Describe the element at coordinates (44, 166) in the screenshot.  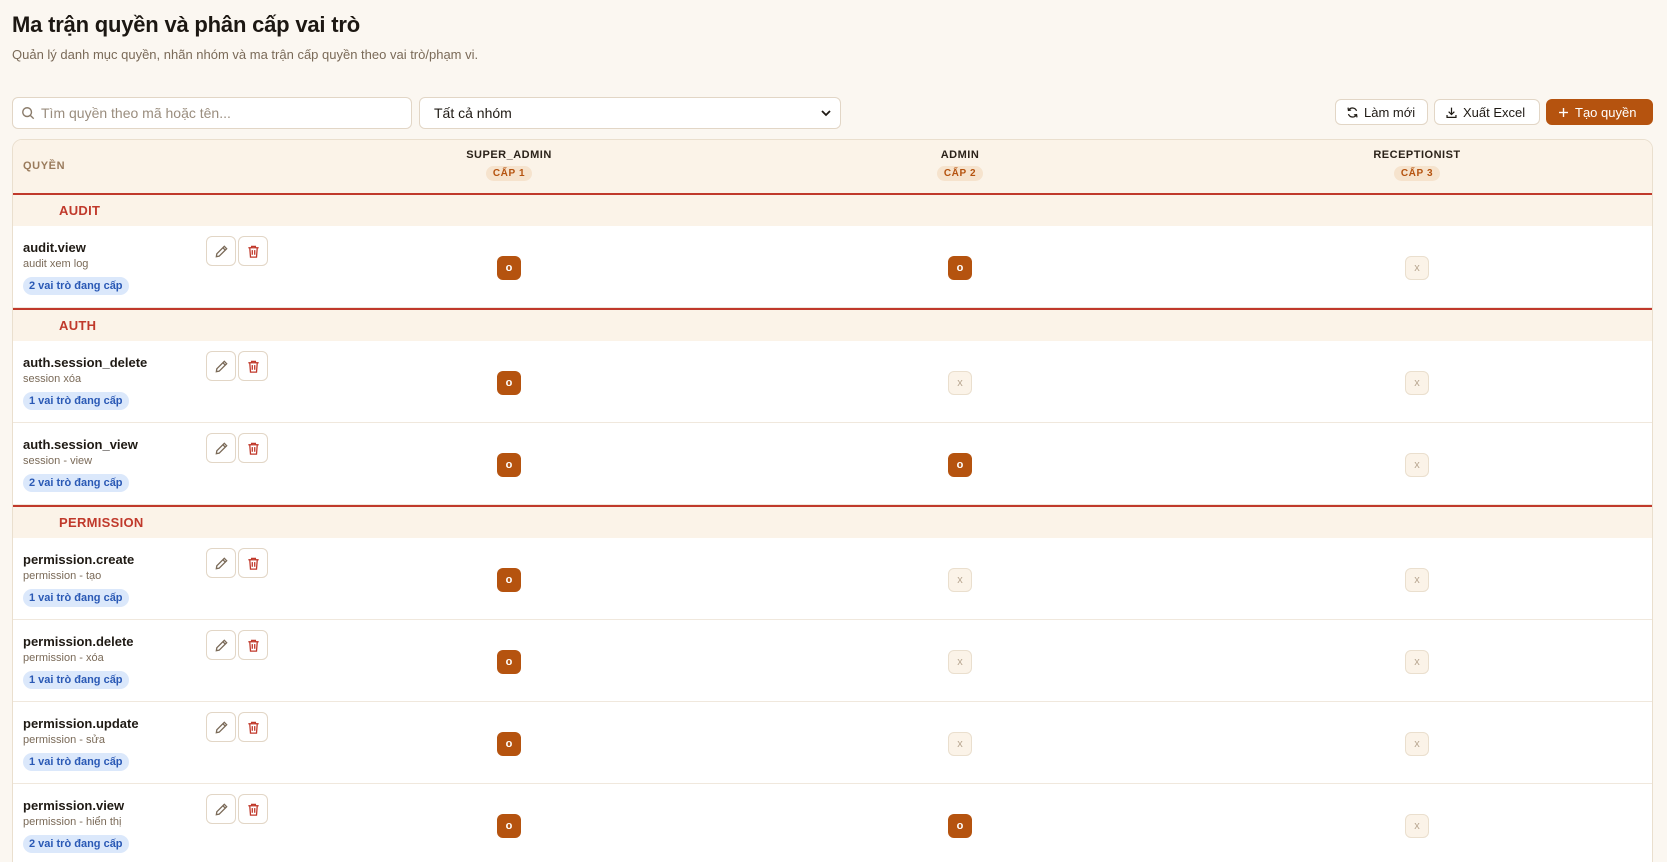
I see `permission-column-header: QUYỀN` at that location.